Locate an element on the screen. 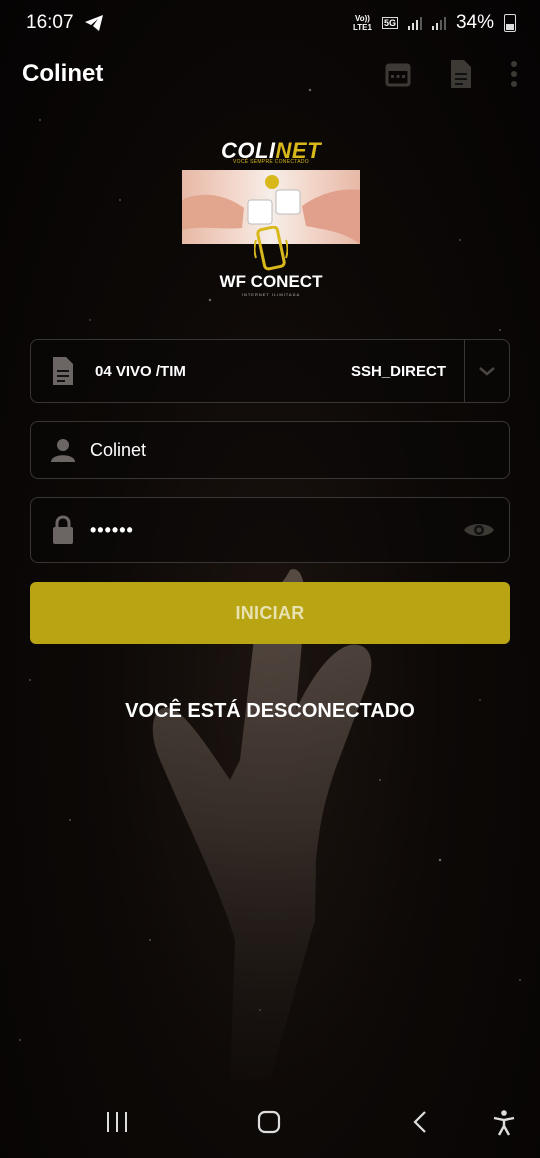 The height and width of the screenshot is (1158, 540). connection-status: VOCÊ ESTÁ DESCONECTADO is located at coordinates (270, 711).